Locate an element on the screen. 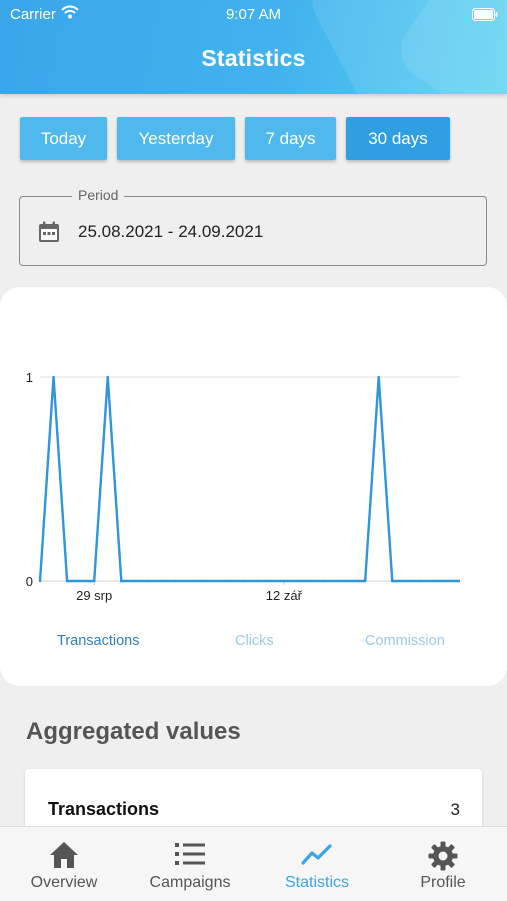 The height and width of the screenshot is (901, 507). yesterday-button: Yesterday is located at coordinates (176, 138).